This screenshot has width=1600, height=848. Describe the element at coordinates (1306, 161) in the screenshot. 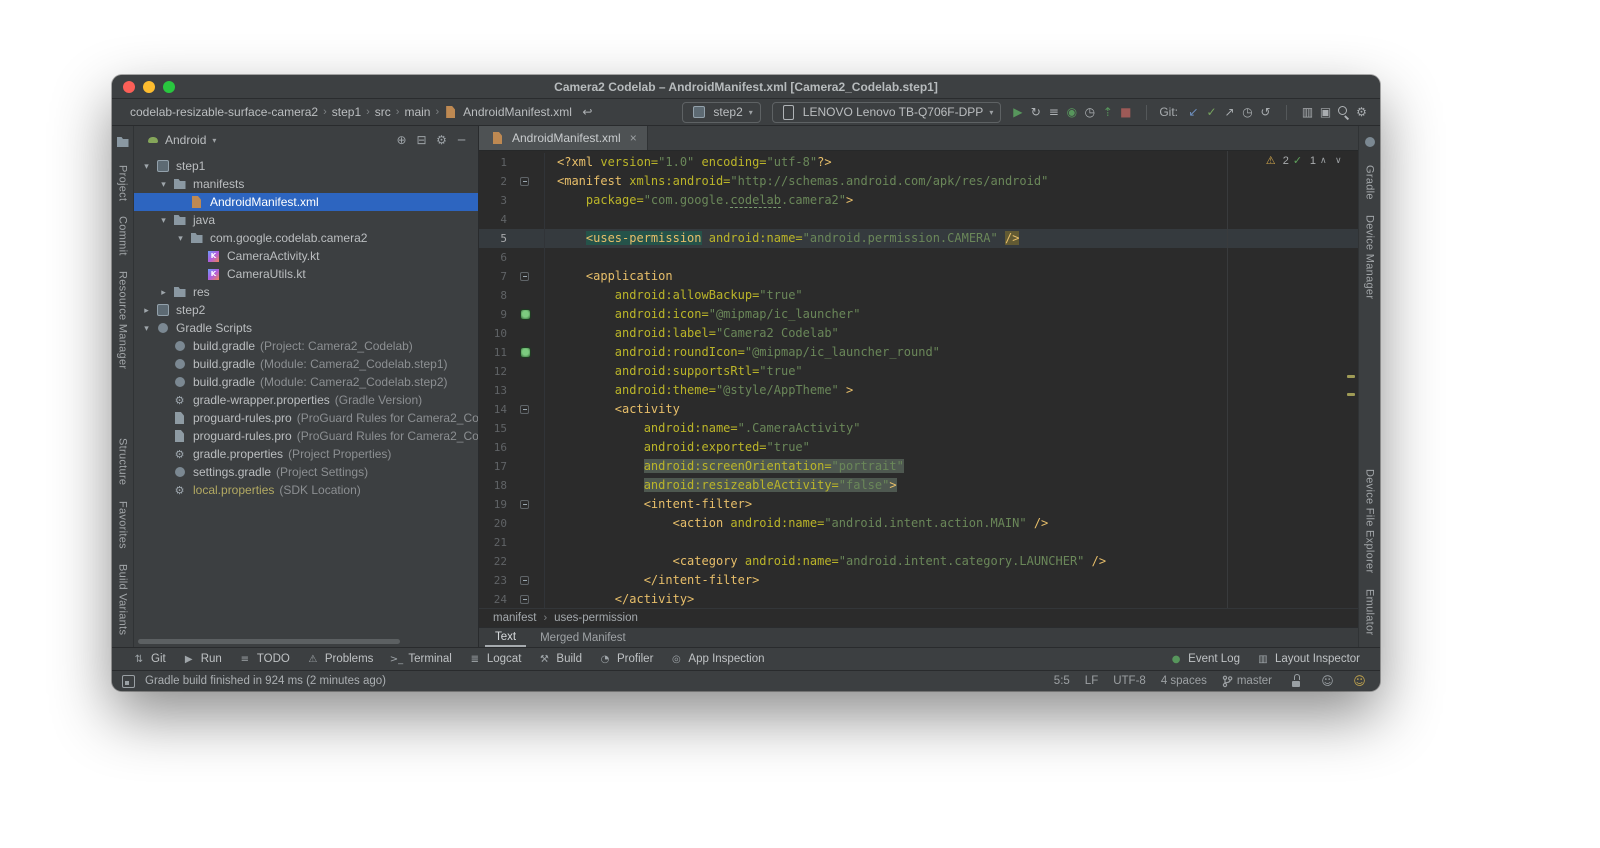

I see `inspections-widget: ⚠ 2 ✓ 1 ∧ ∨` at that location.